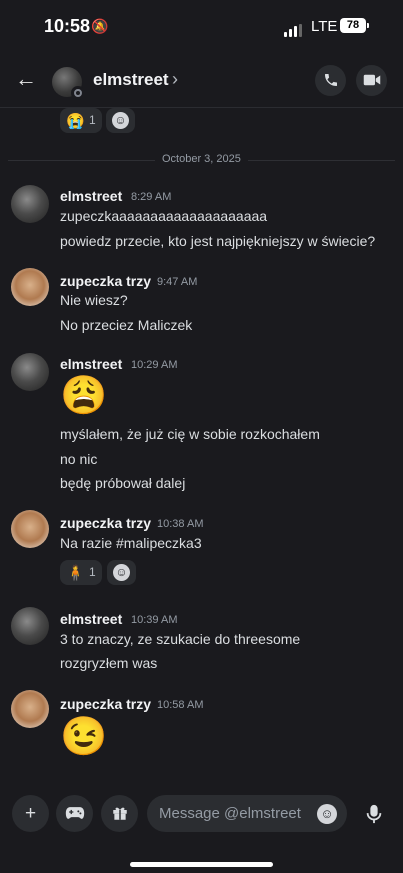  Describe the element at coordinates (324, 26) in the screenshot. I see `network-type: LTE` at that location.